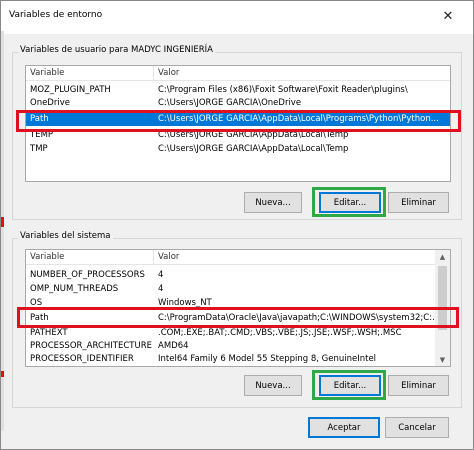 The width and height of the screenshot is (474, 450). What do you see at coordinates (442, 298) in the screenshot?
I see `scroll-thumb` at bounding box center [442, 298].